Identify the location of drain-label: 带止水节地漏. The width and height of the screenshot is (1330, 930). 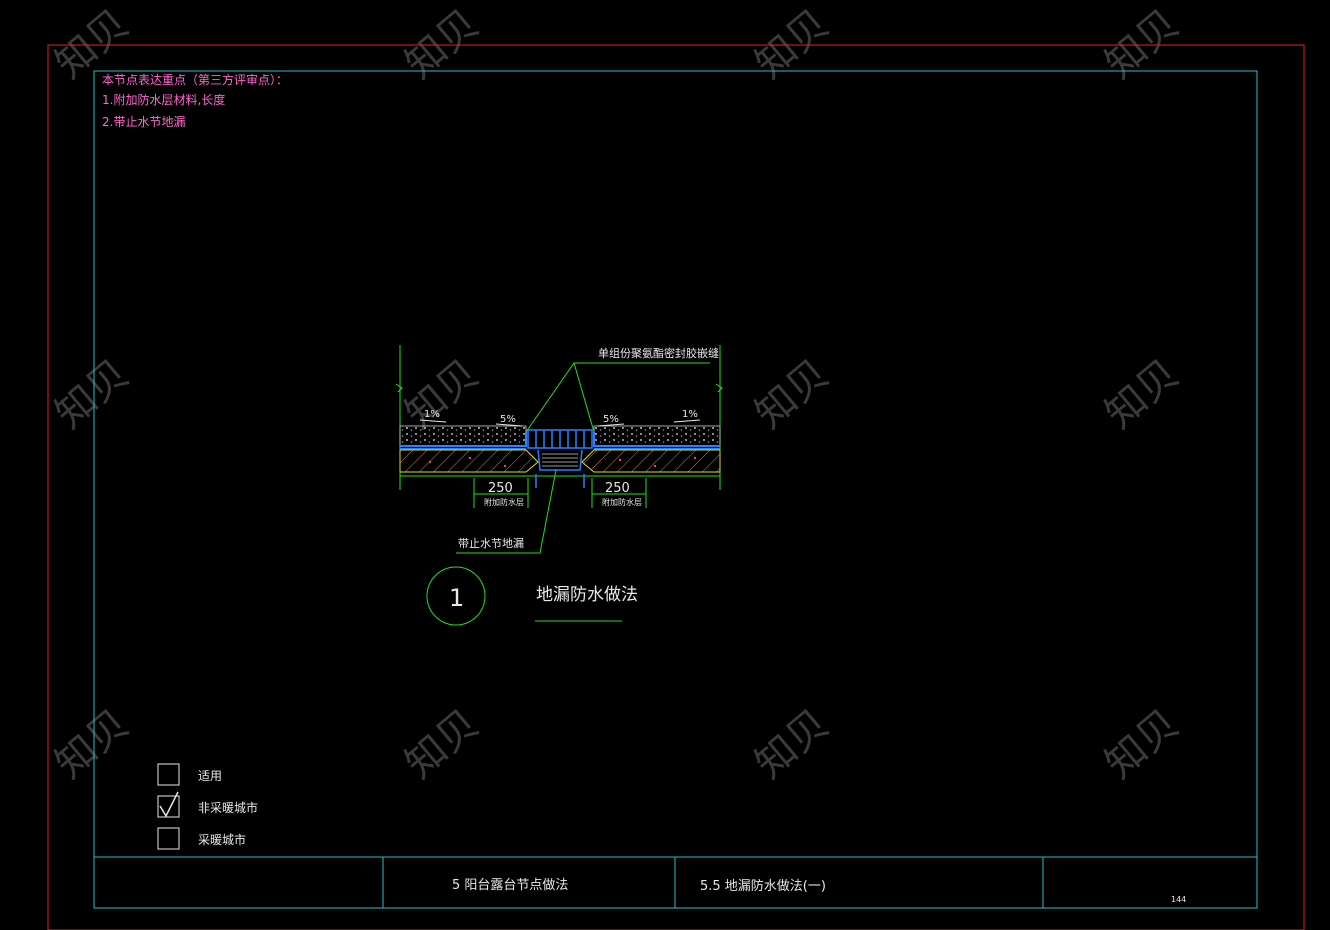
(491, 543).